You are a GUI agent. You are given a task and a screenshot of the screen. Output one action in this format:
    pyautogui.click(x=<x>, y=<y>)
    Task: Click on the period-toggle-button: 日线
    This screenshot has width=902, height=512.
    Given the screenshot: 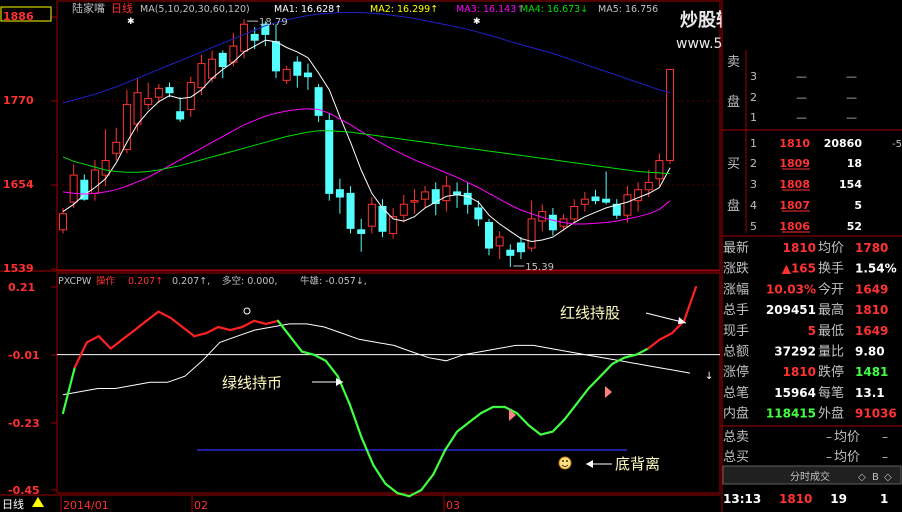 What is the action you would take?
    pyautogui.click(x=13, y=504)
    